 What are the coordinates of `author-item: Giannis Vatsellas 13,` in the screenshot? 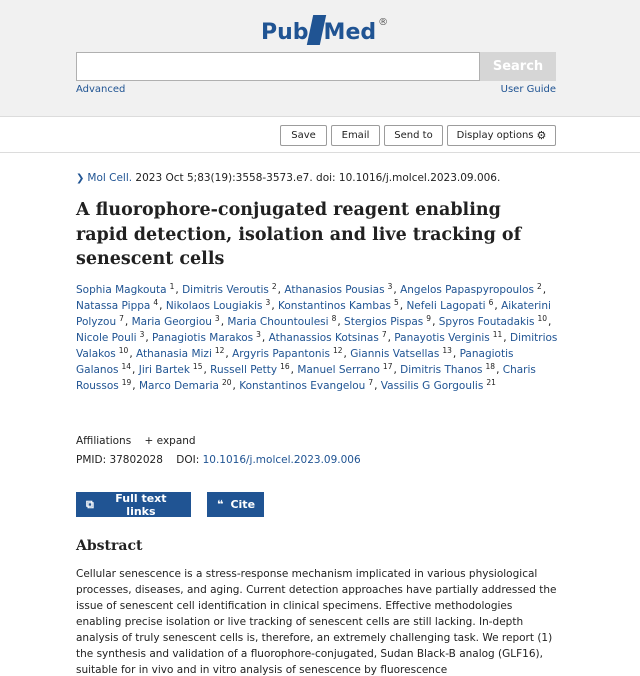 It's located at (405, 353).